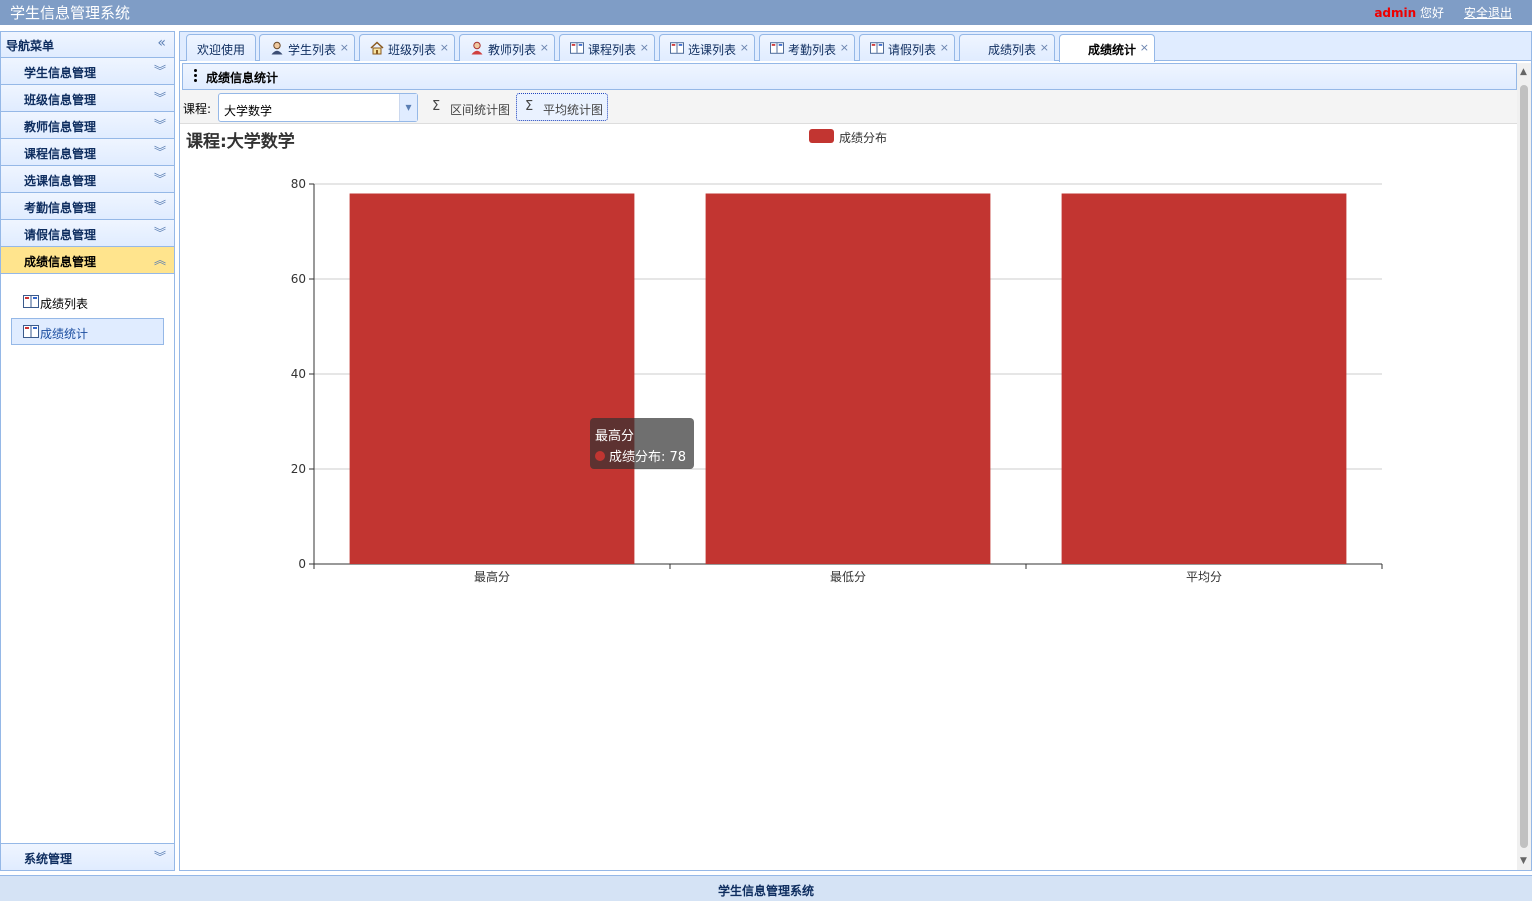  I want to click on sidebar-group-attendance: 考勤信息管理 ︾, so click(87, 206).